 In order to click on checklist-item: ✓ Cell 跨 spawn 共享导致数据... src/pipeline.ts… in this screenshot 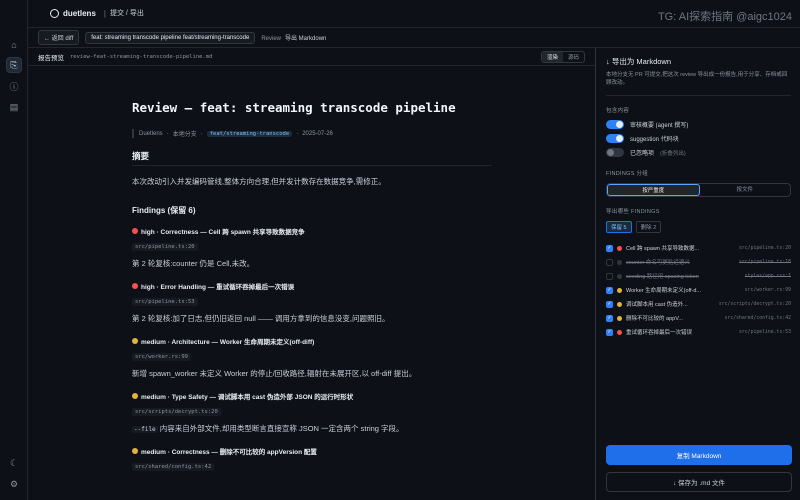, I will do `click(698, 248)`.